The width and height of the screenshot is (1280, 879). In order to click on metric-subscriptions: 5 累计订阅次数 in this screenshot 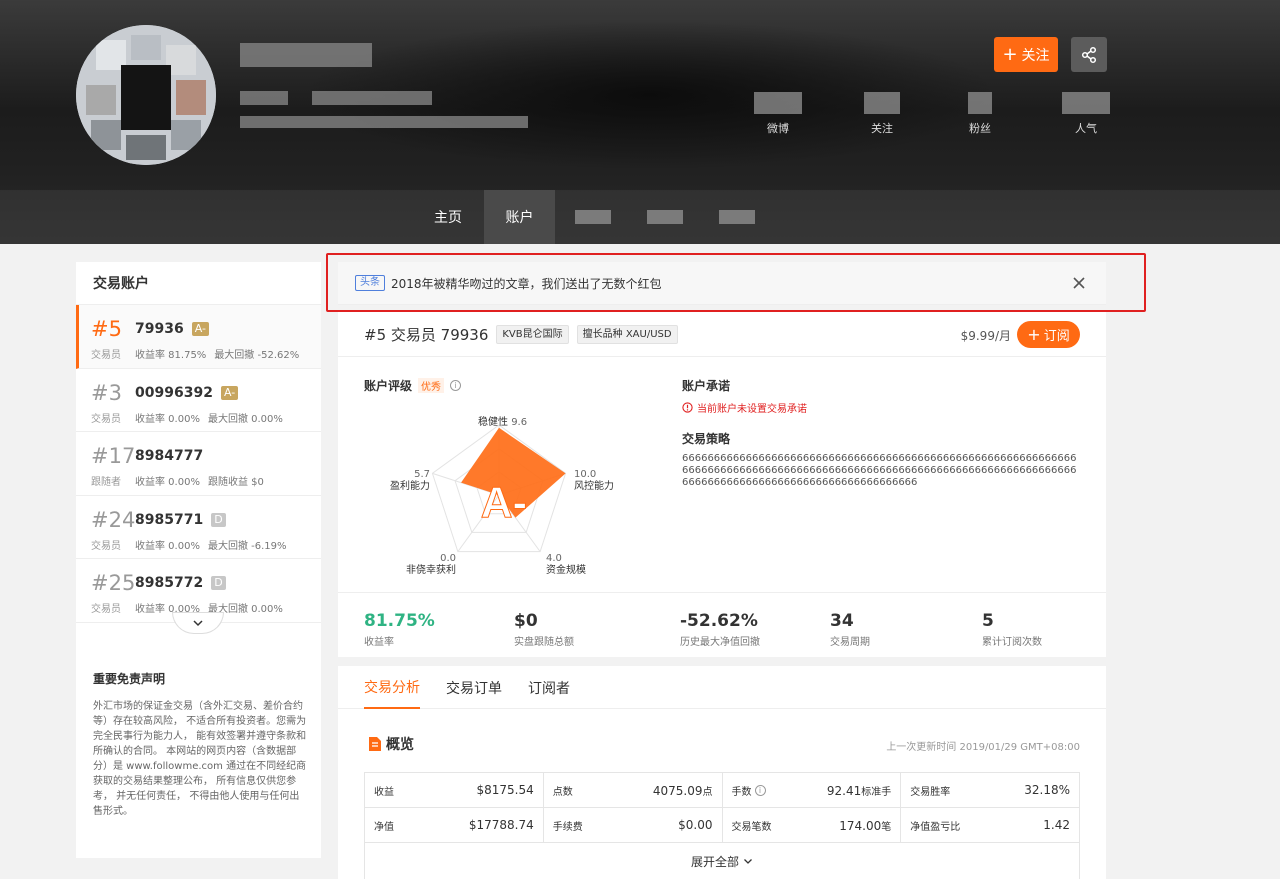, I will do `click(1012, 629)`.